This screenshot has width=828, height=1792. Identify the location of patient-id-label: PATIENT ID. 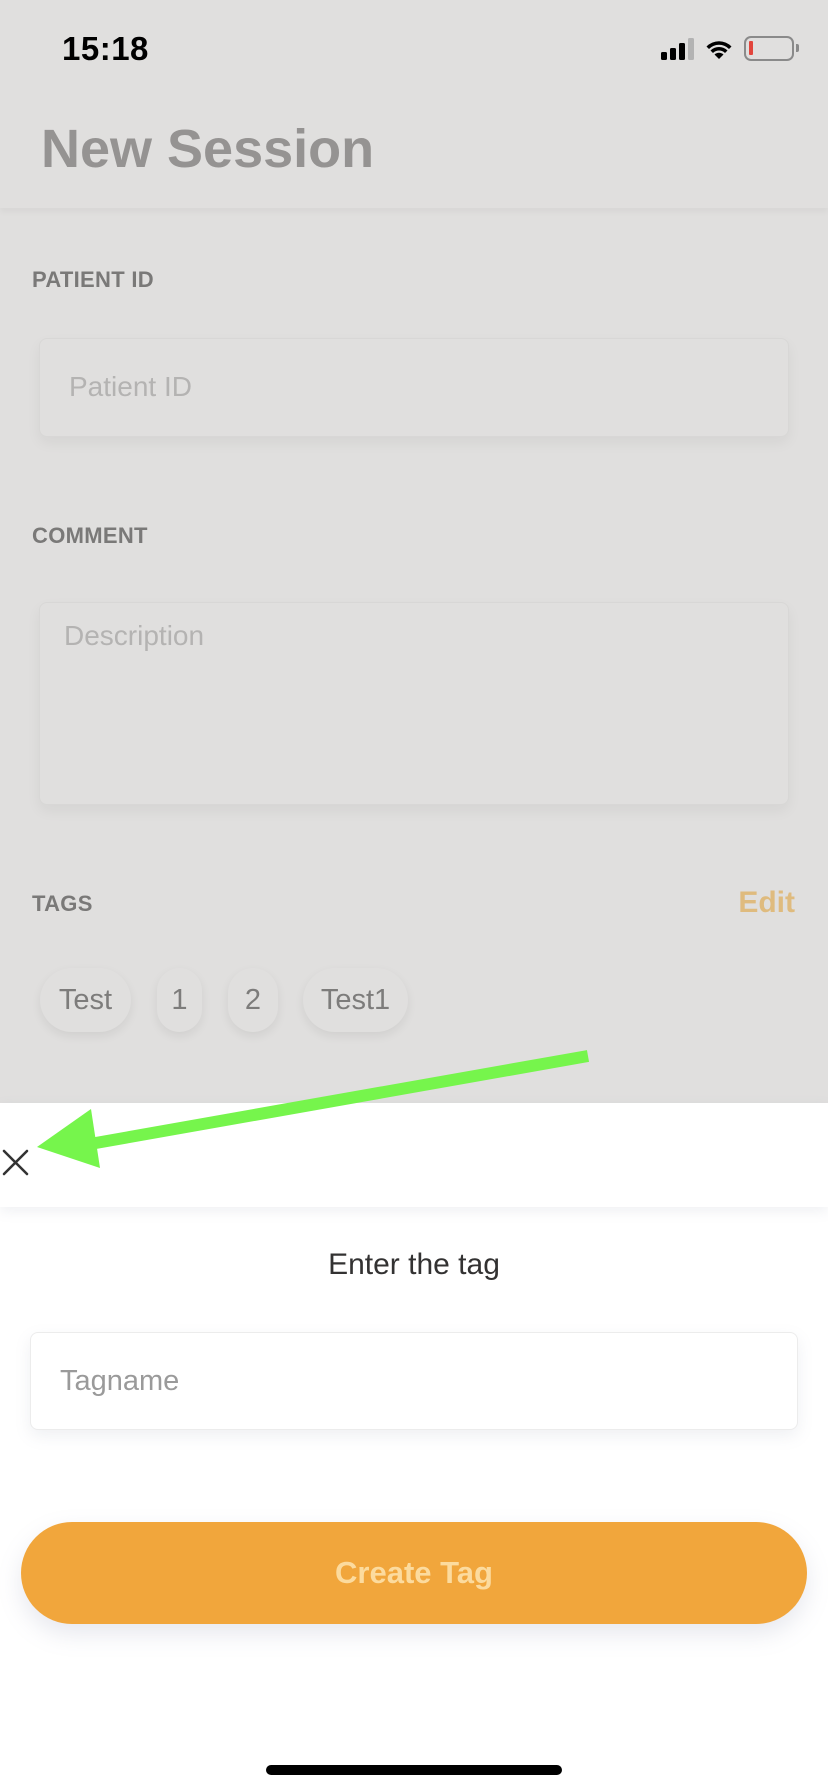
(93, 279).